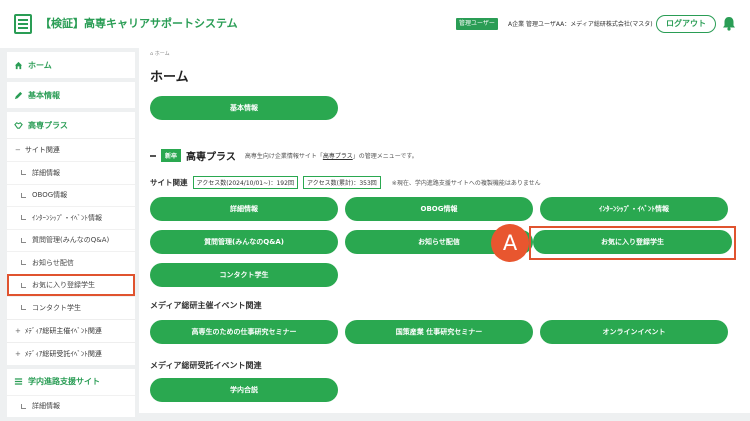  What do you see at coordinates (71, 125) in the screenshot?
I see `sidebar-item-kosen-plus: 高専プラス` at bounding box center [71, 125].